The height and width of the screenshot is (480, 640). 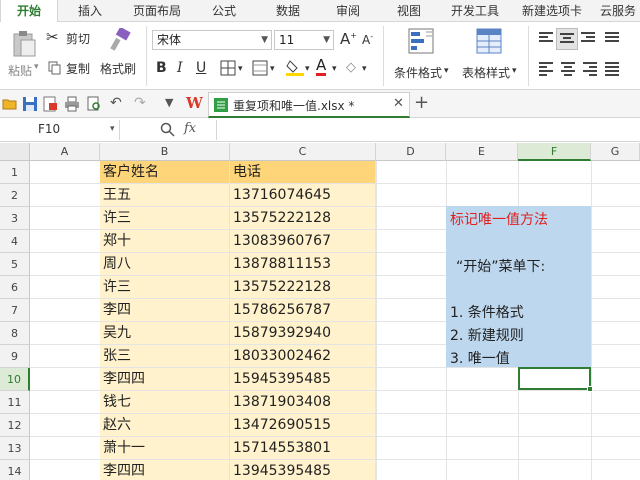 I want to click on fill-handle, so click(x=590, y=389).